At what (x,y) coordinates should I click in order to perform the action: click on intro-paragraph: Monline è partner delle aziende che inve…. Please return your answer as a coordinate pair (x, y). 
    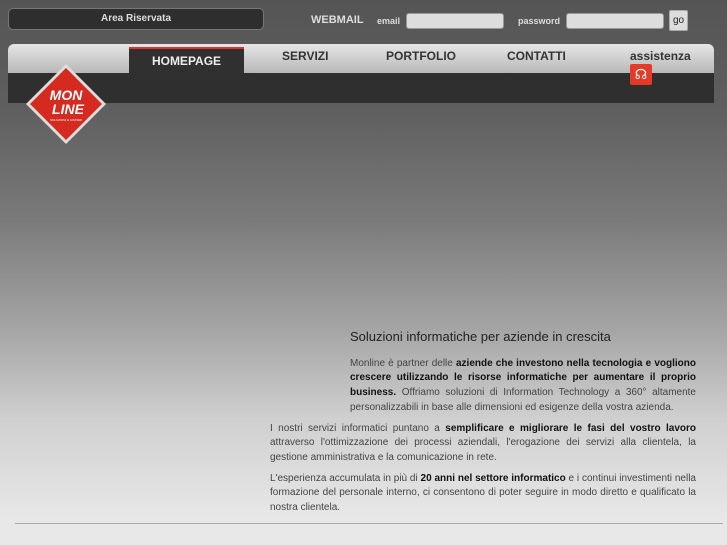
    Looking at the image, I should click on (523, 385).